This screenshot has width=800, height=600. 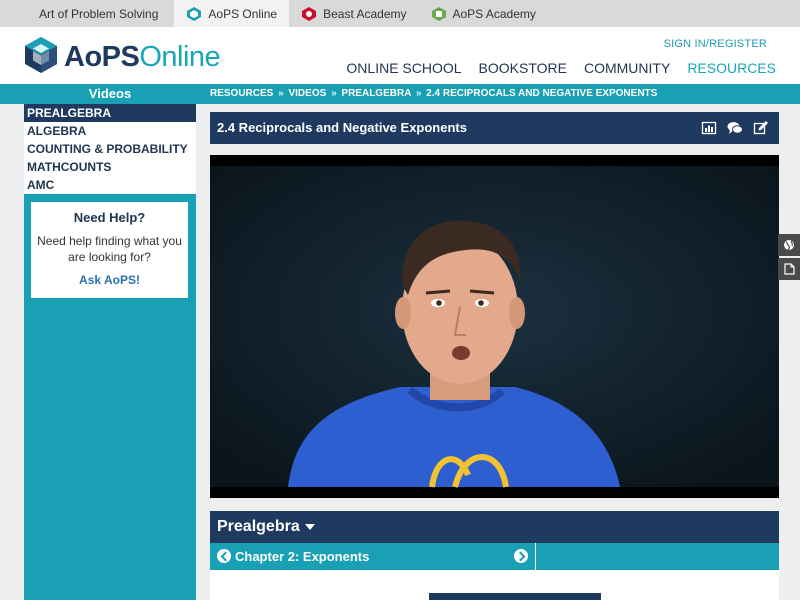 I want to click on caret-down-icon, so click(x=309, y=526).